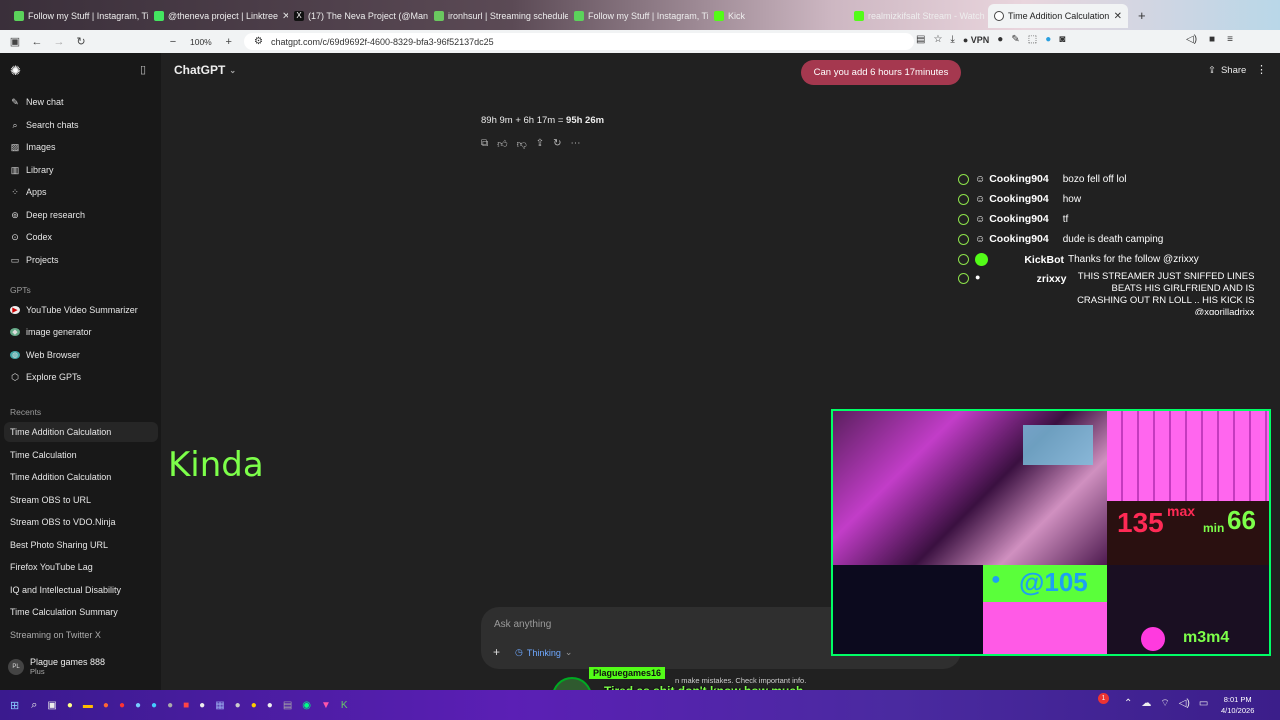 The width and height of the screenshot is (1280, 720). What do you see at coordinates (34, 260) in the screenshot?
I see `sidebar-item-projects: ▭ Projects` at bounding box center [34, 260].